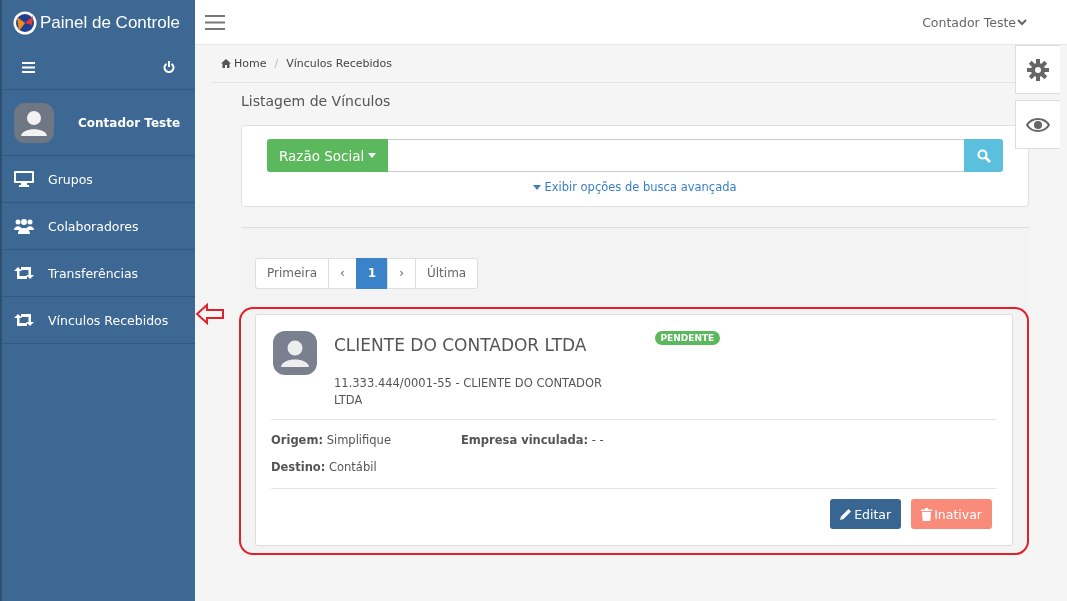 The width and height of the screenshot is (1067, 601). Describe the element at coordinates (210, 314) in the screenshot. I see `left-arrow-icon` at that location.